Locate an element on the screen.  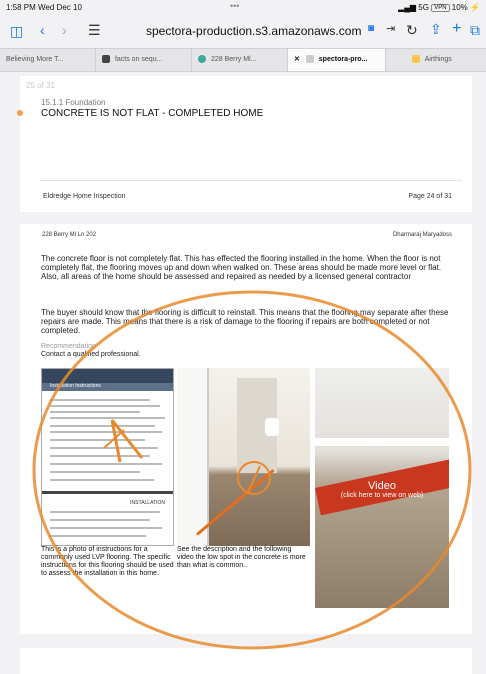
instructions-photo: Installation Instructions INSTALLATION is located at coordinates (107, 457).